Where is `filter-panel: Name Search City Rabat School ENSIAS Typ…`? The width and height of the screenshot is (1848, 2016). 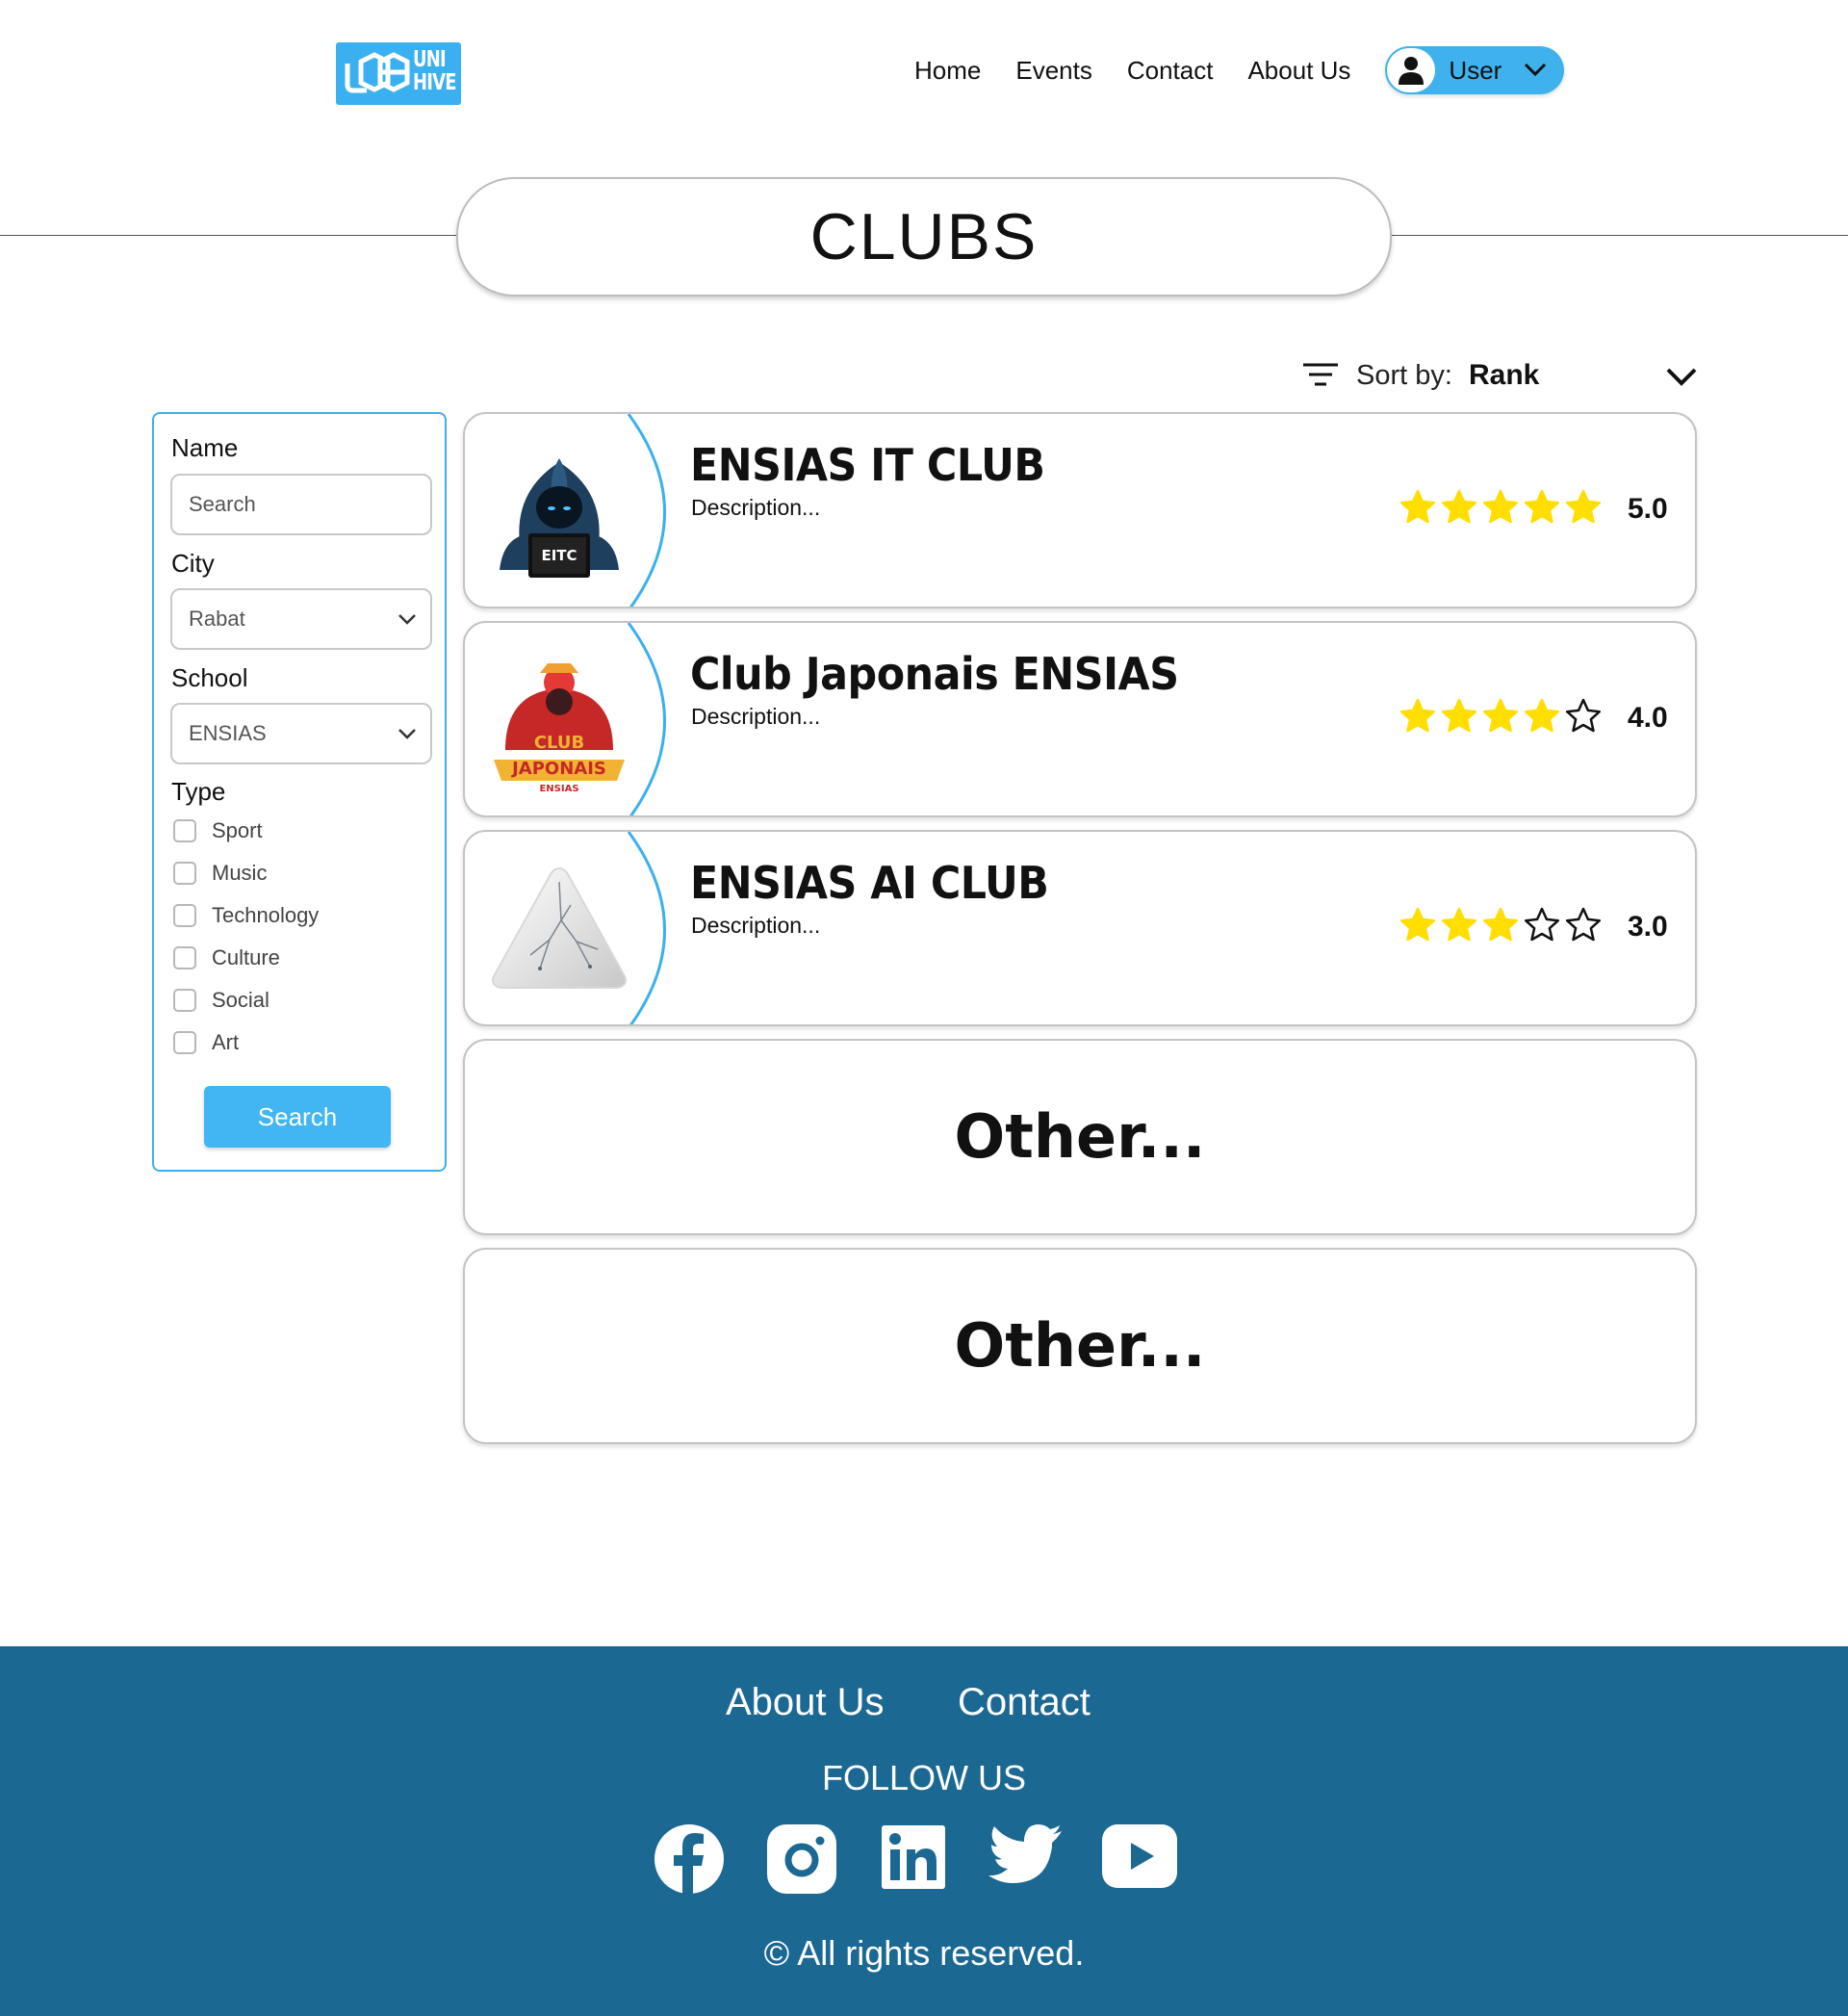 filter-panel: Name Search City Rabat School ENSIAS Typ… is located at coordinates (299, 792).